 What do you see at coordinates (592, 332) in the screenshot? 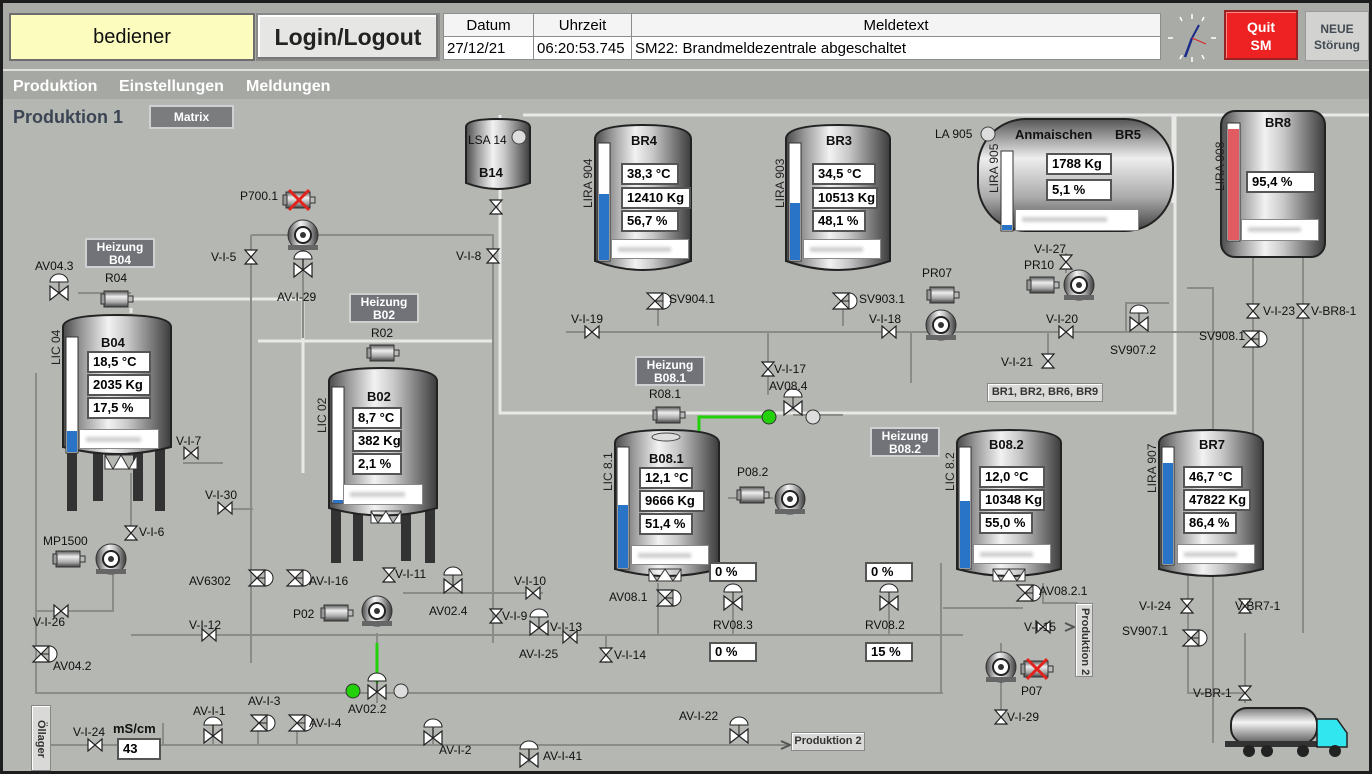
I see `valve-vi19` at bounding box center [592, 332].